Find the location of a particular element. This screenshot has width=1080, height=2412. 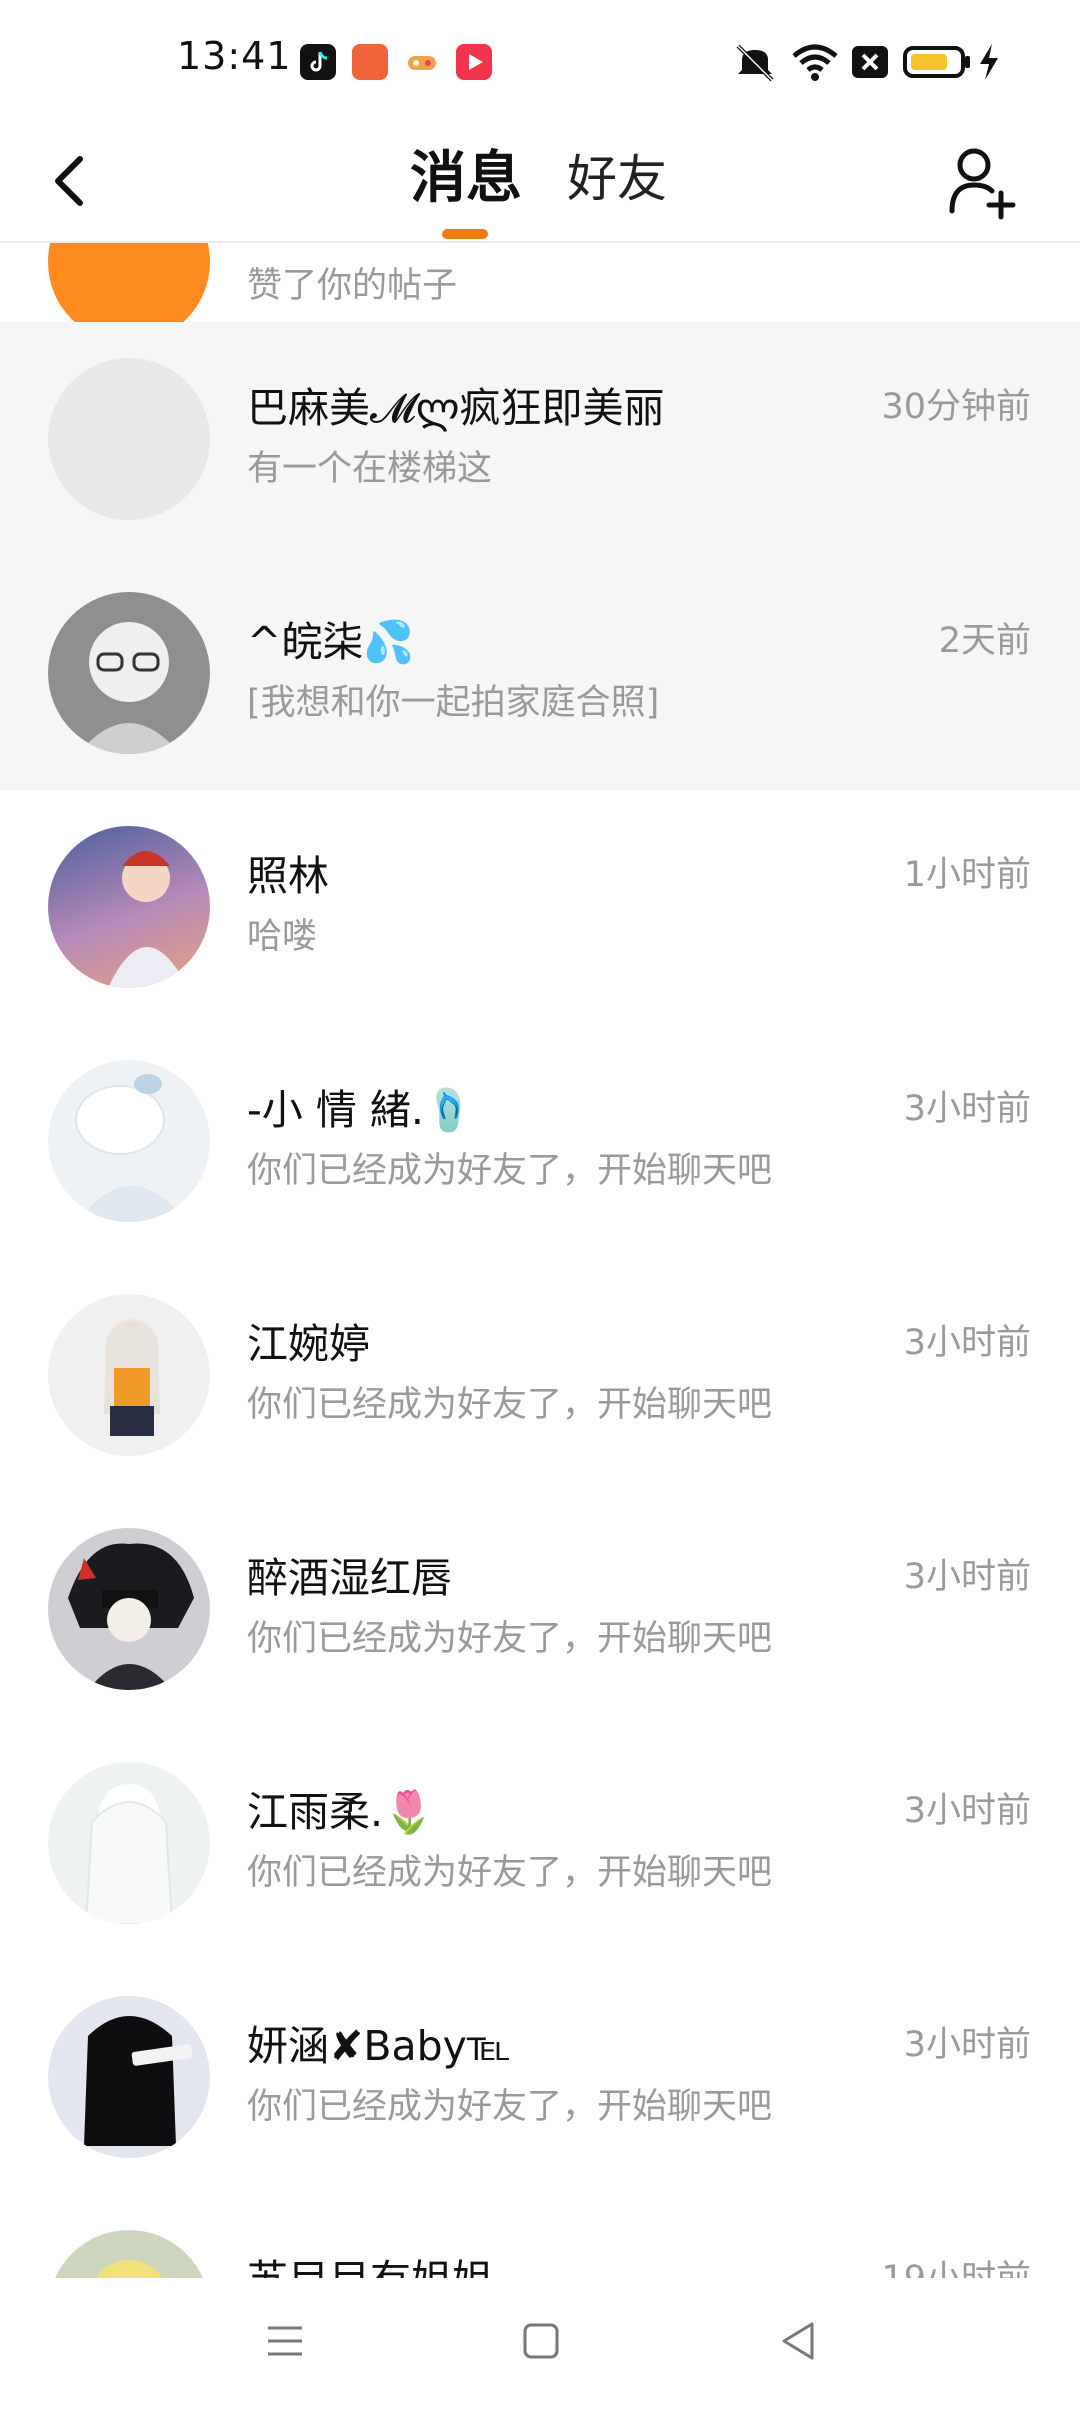

list-item: 巴麻美𝓜ლ疯狂即美丽 有一个在楼梯这 30分钟前 is located at coordinates (540, 439).